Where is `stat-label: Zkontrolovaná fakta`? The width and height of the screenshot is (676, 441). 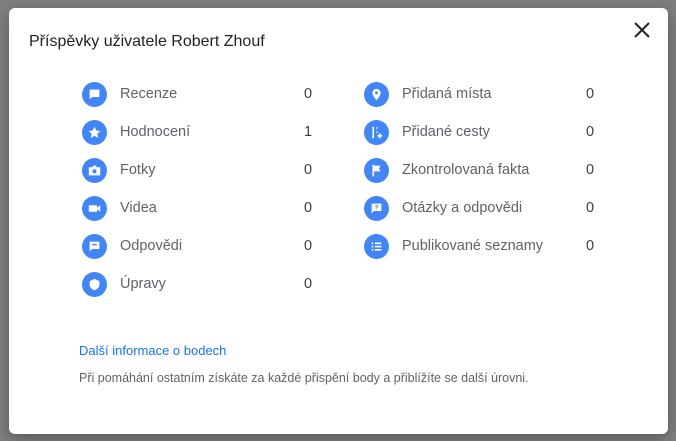 stat-label: Zkontrolovaná fakta is located at coordinates (466, 170).